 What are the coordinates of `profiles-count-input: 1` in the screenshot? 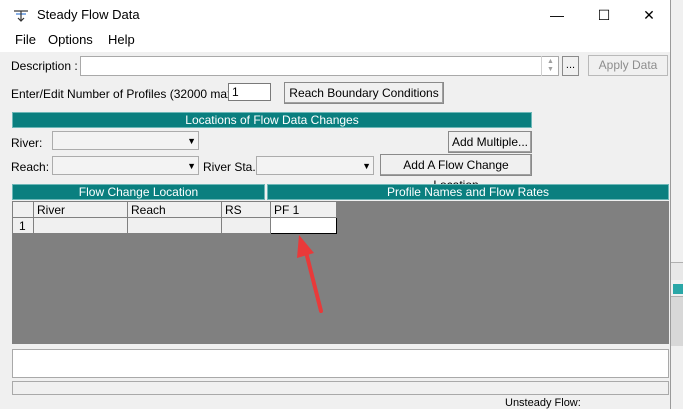 It's located at (249, 92).